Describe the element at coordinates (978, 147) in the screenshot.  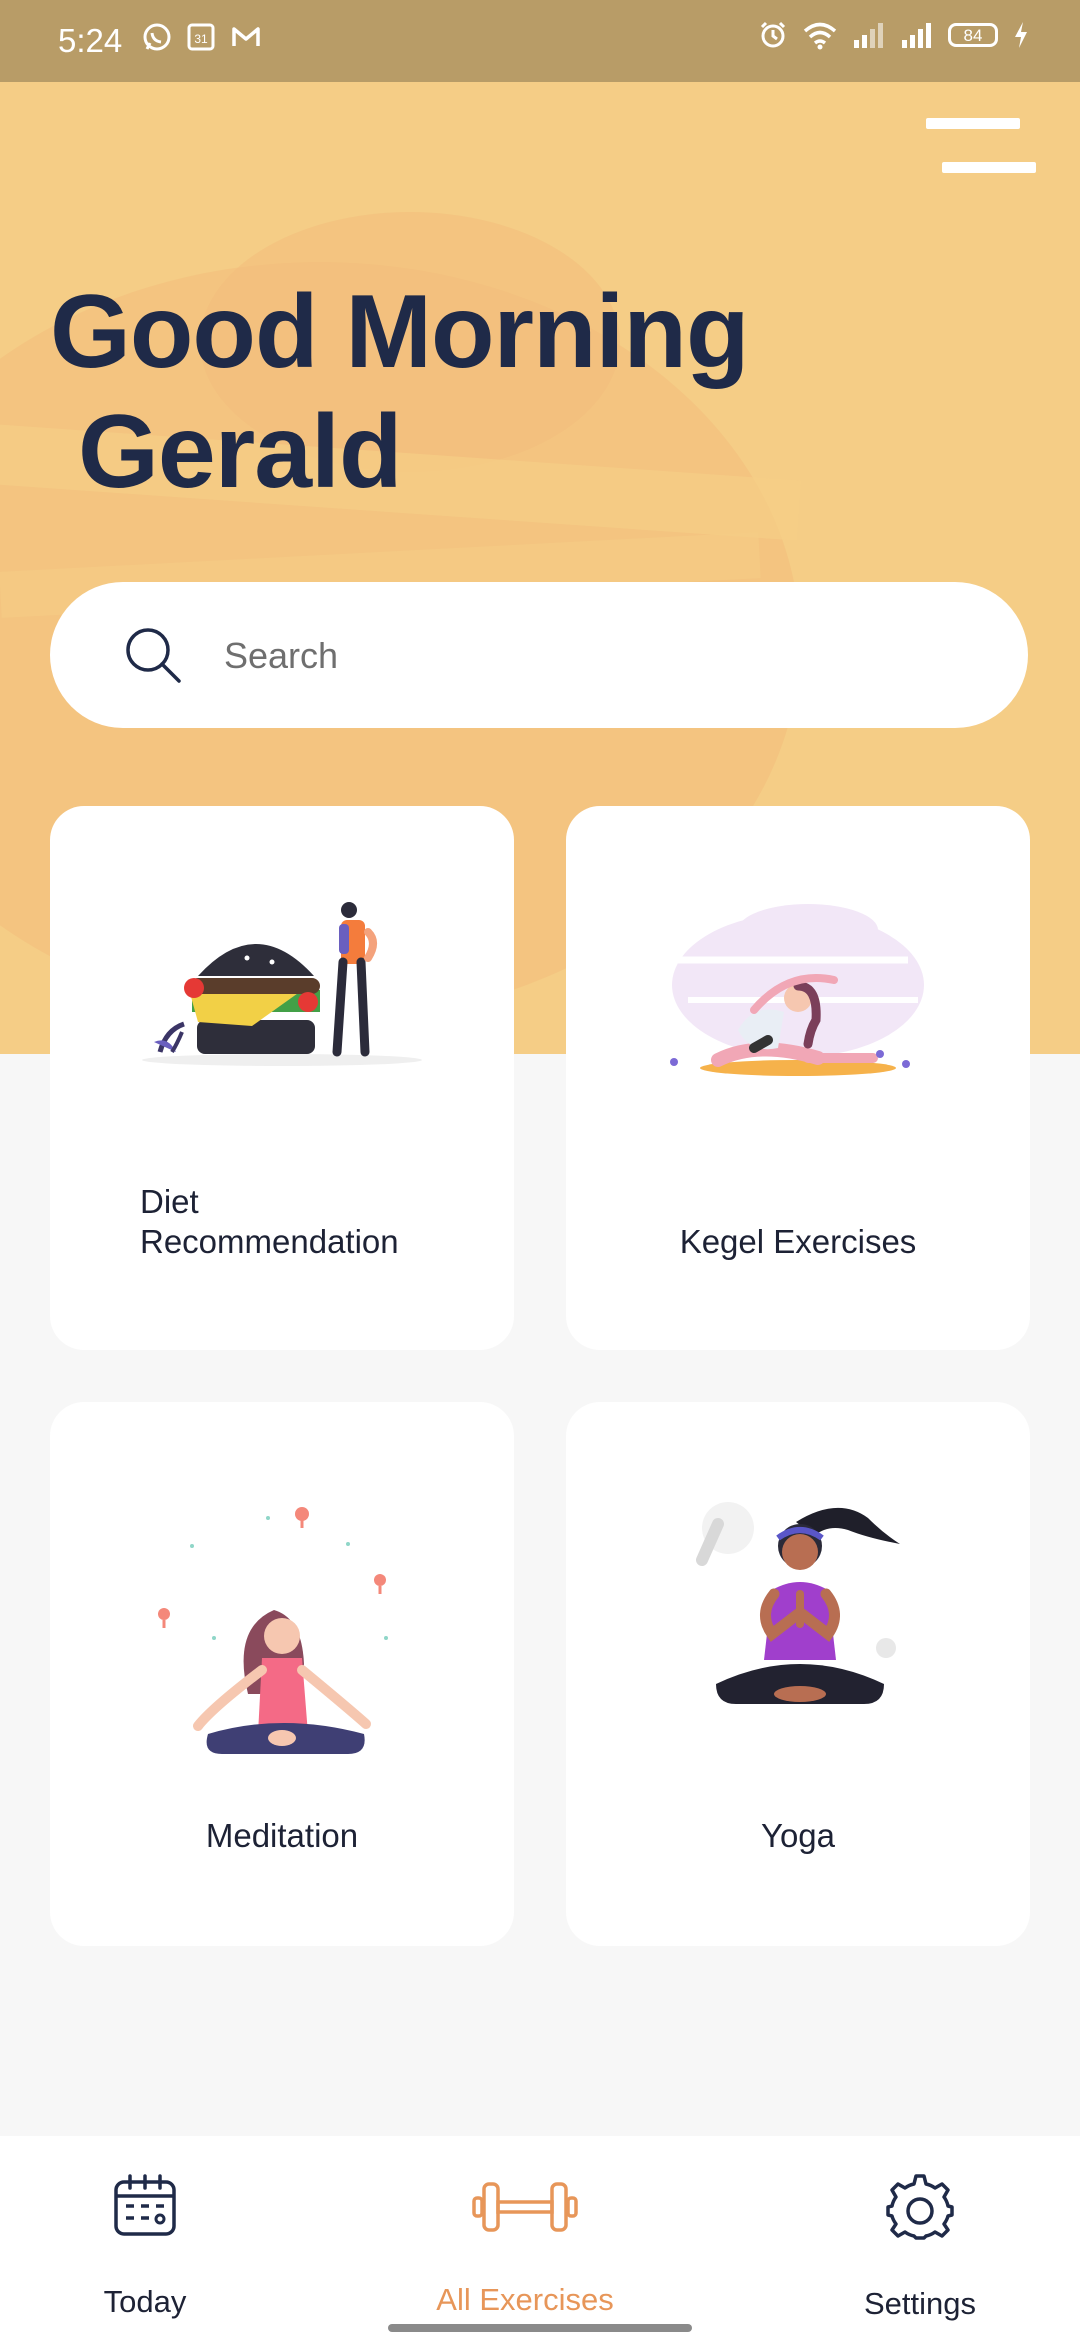
I see `menu-button` at that location.